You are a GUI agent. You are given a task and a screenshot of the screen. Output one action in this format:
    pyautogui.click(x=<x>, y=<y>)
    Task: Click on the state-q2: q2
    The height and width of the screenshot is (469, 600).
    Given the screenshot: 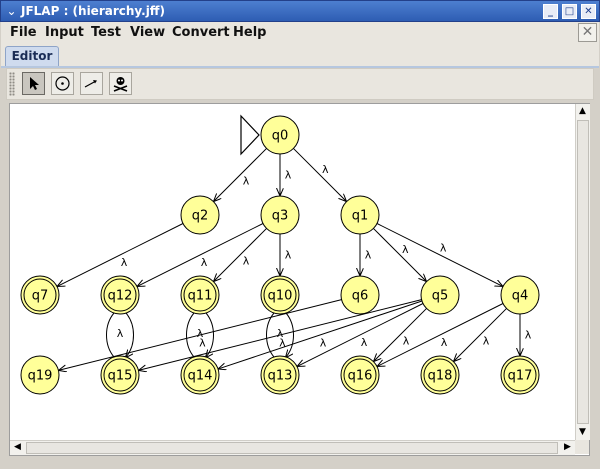 What is the action you would take?
    pyautogui.click(x=200, y=215)
    